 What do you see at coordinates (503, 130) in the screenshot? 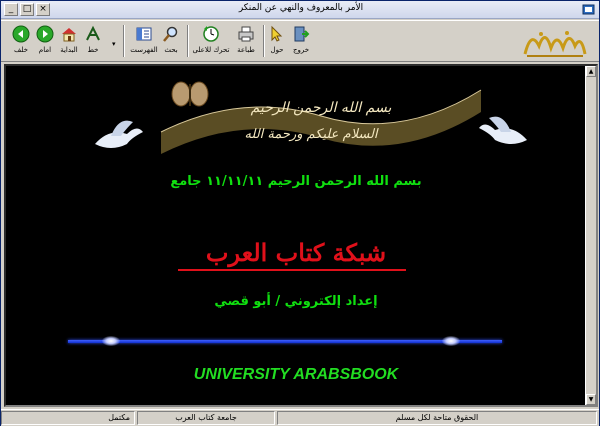
I see `dove-right-icon` at bounding box center [503, 130].